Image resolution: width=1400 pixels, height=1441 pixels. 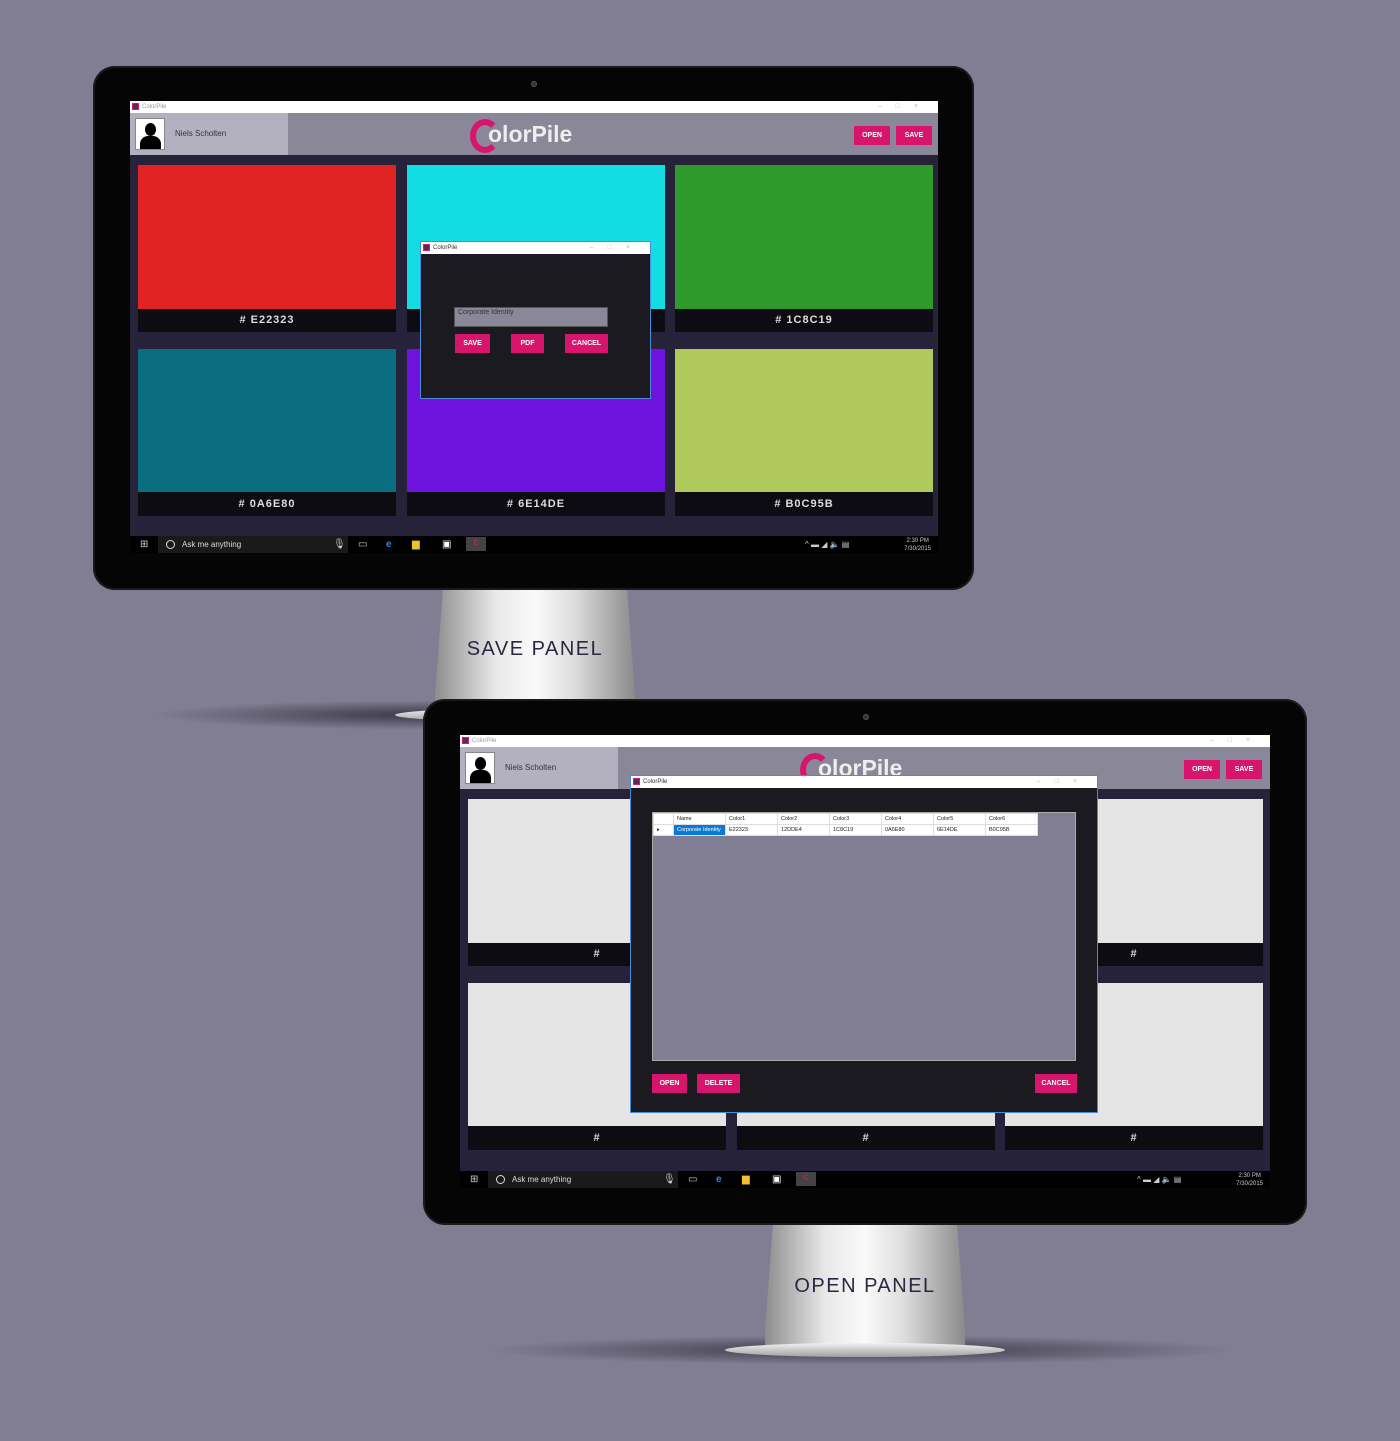 I want to click on hex-label: # 0A6E80, so click(x=267, y=504).